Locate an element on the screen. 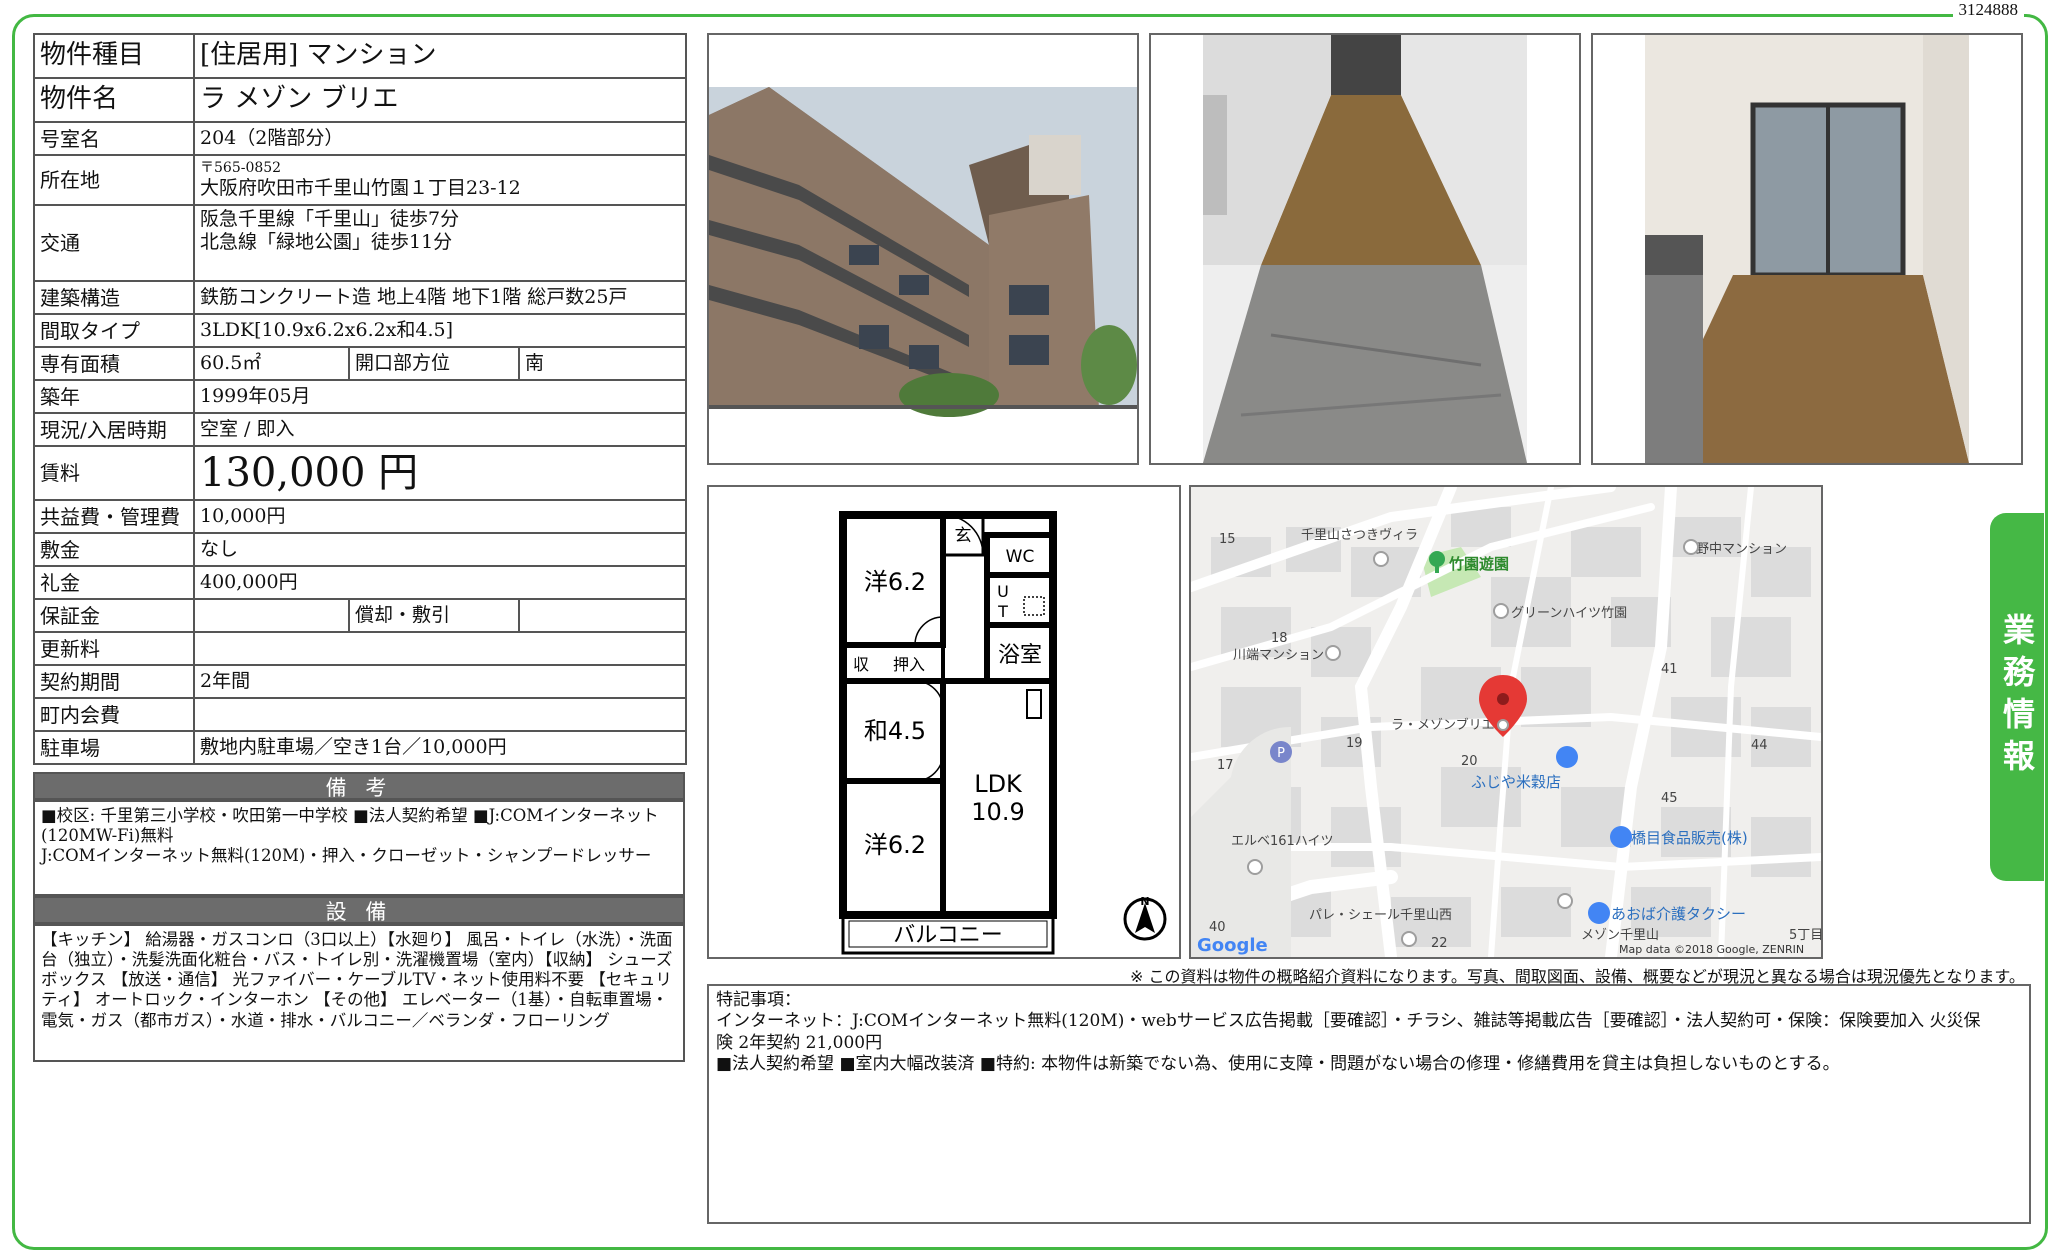  map-label-palais: パレ・シェール千里山西 is located at coordinates (1380, 915).